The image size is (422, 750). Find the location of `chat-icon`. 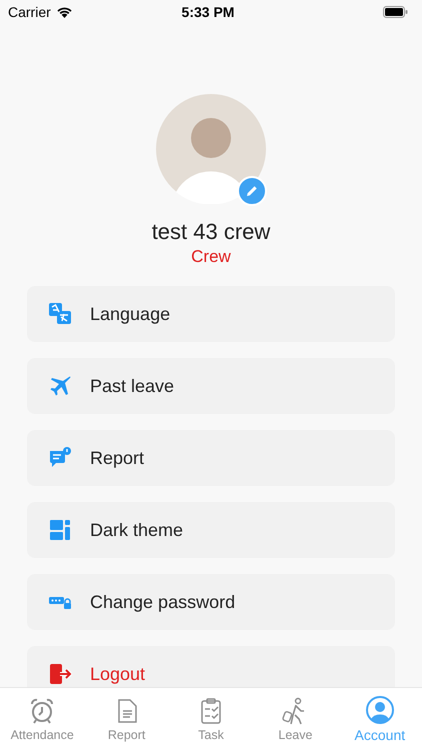

chat-icon is located at coordinates (60, 458).